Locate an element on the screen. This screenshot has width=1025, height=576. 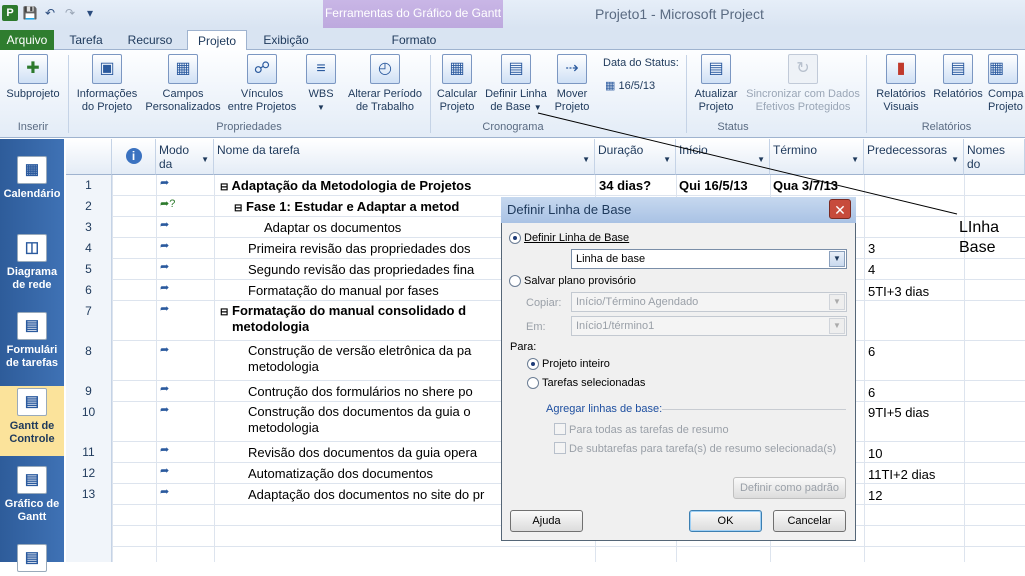
copiar-select: Início/Término Agendado ▼ is located at coordinates (709, 302).